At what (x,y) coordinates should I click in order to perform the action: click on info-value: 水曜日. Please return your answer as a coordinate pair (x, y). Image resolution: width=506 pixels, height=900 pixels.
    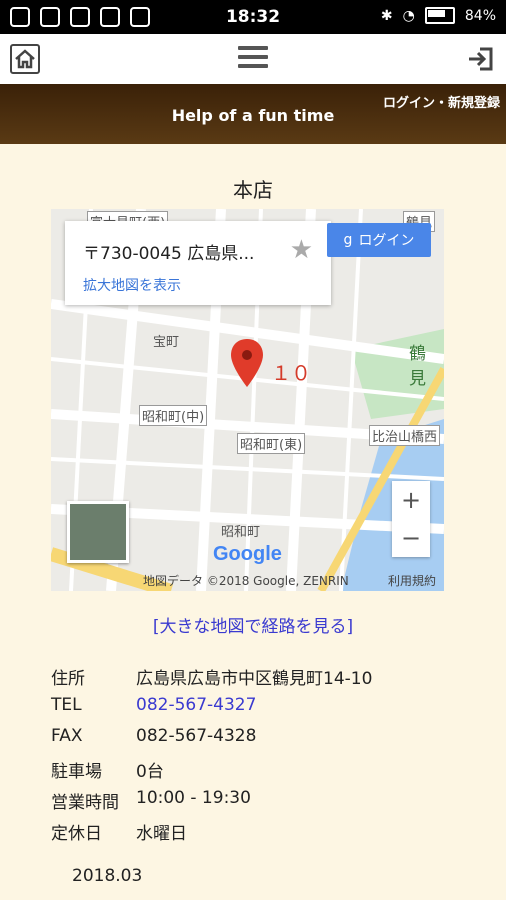
    Looking at the image, I should click on (161, 834).